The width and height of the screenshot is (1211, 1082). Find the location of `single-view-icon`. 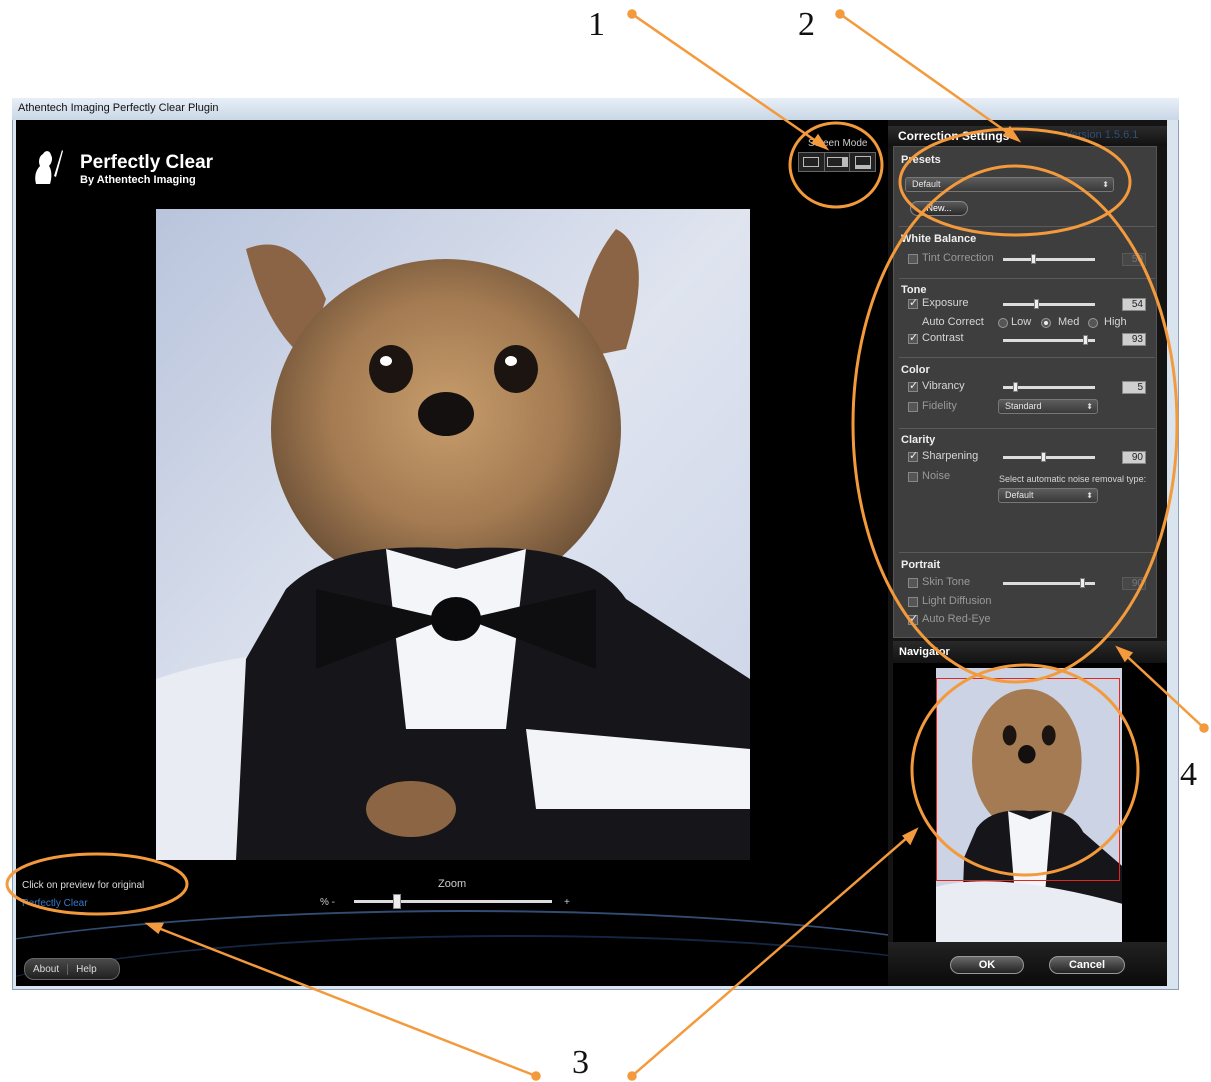

single-view-icon is located at coordinates (811, 162).